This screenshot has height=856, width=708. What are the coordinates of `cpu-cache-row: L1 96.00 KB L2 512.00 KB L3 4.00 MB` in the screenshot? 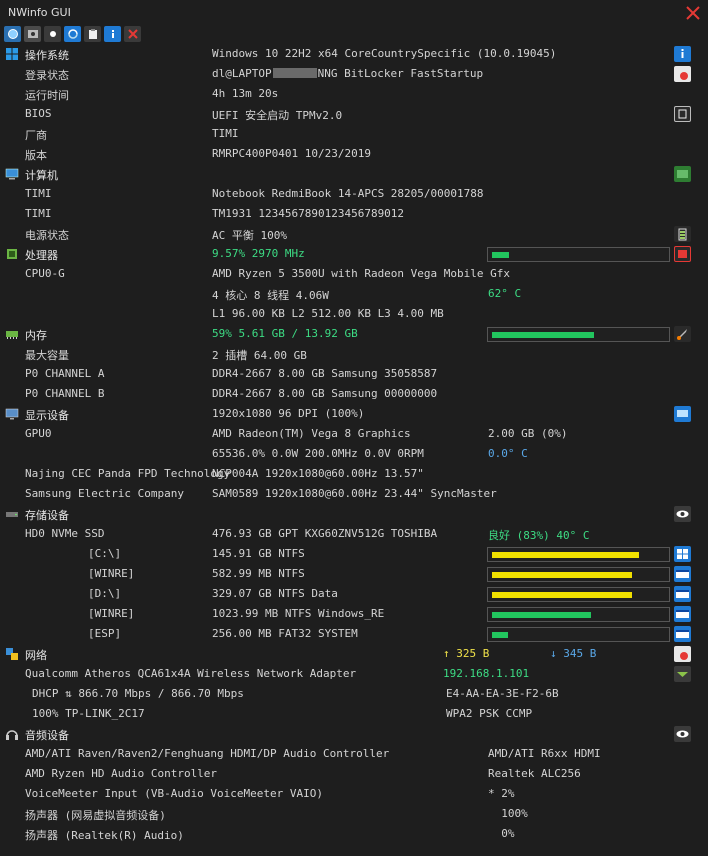 It's located at (354, 314).